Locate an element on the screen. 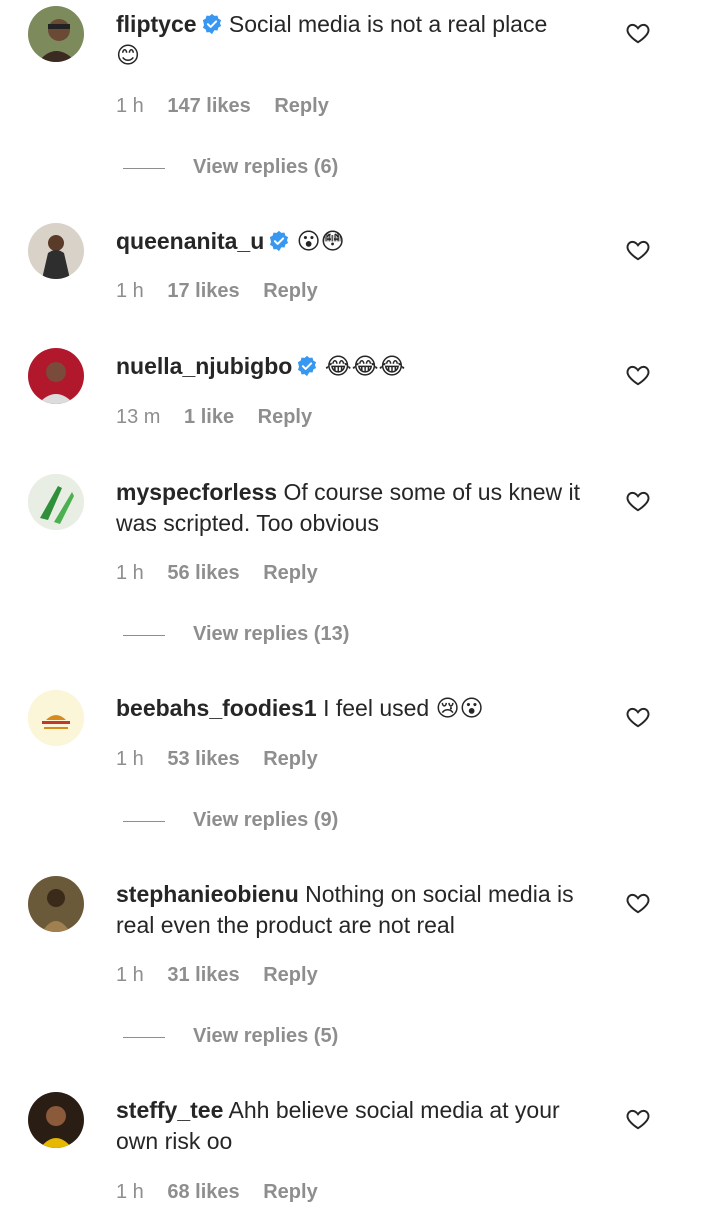 This screenshot has width=720, height=1218. likes-count: 17 likes is located at coordinates (203, 291).